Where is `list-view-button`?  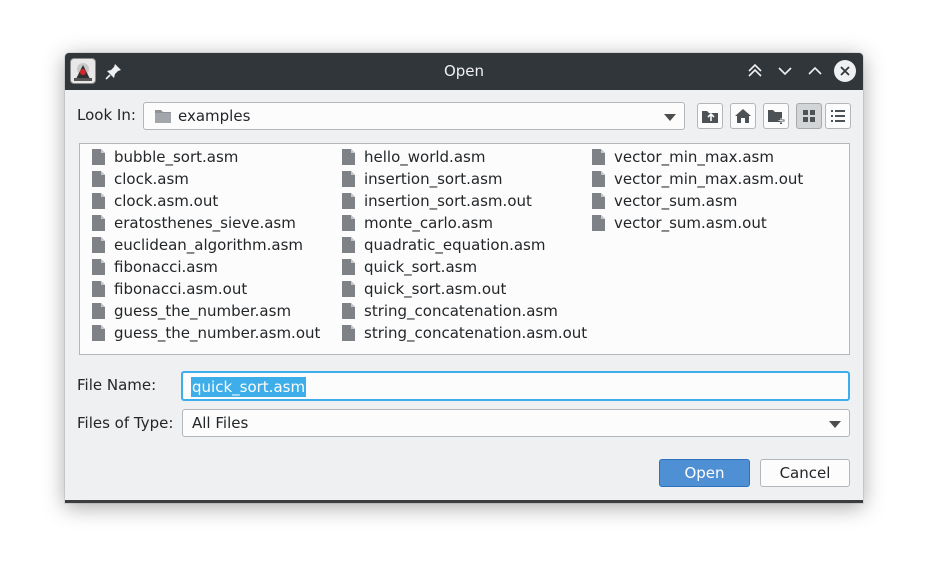 list-view-button is located at coordinates (809, 116).